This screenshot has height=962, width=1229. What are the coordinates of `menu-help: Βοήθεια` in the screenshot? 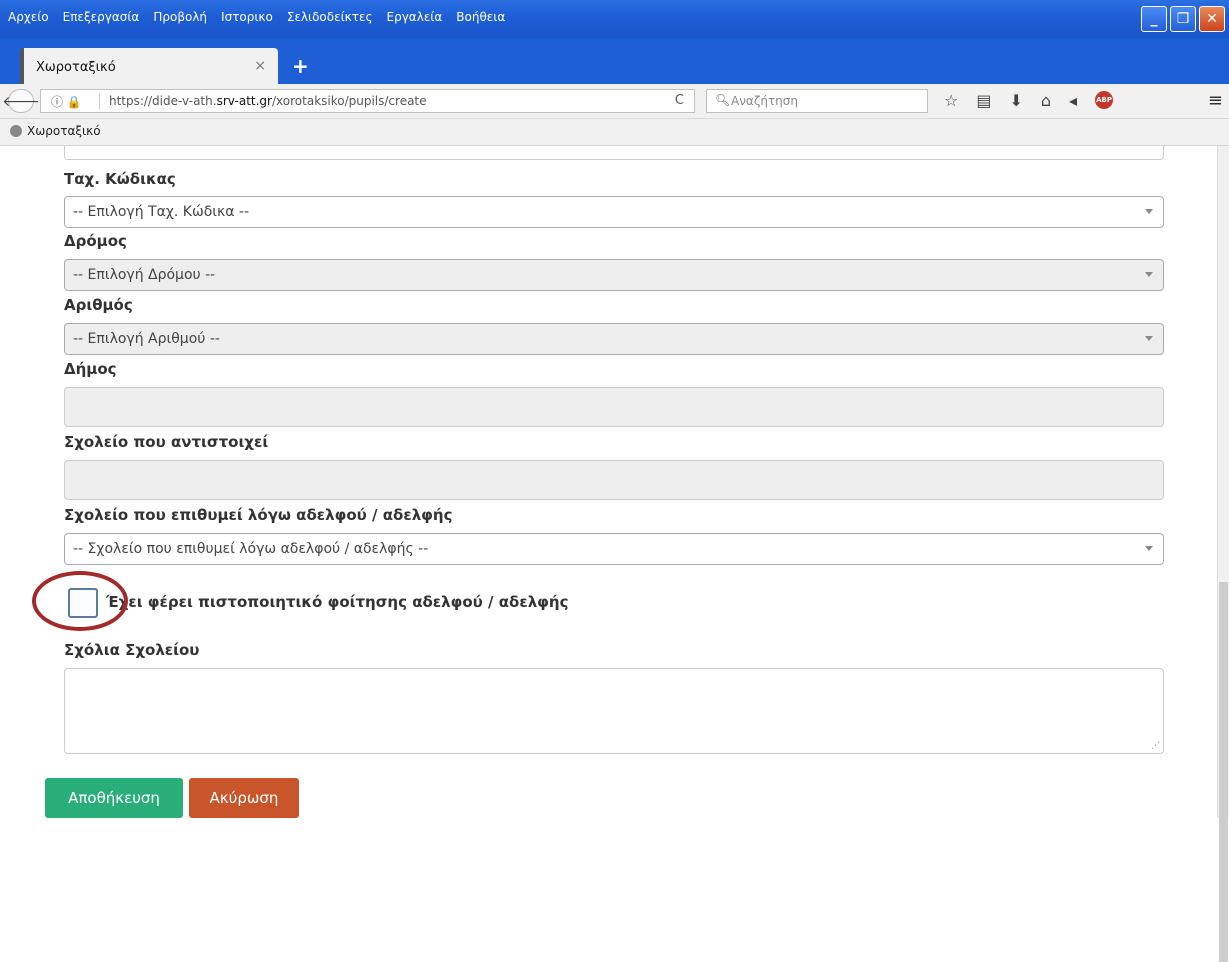 It's located at (480, 17).